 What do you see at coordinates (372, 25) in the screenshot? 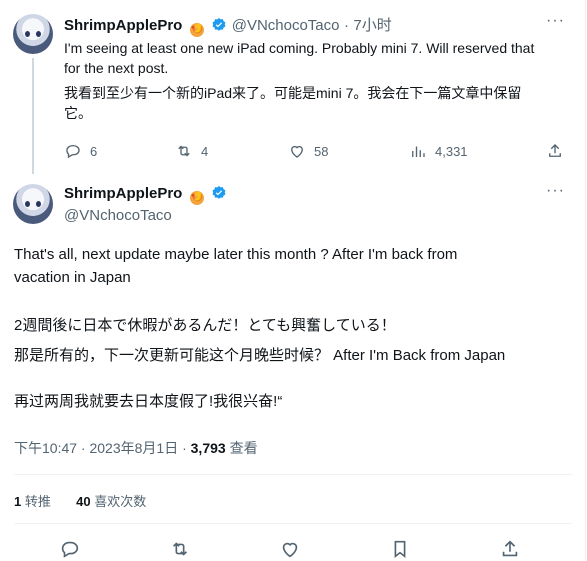
I see `post-time: 7小时` at bounding box center [372, 25].